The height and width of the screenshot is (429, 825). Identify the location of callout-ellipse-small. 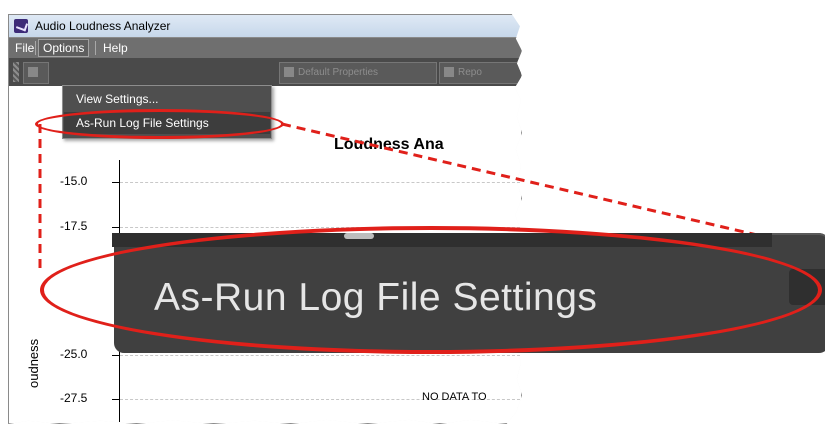
(159, 124).